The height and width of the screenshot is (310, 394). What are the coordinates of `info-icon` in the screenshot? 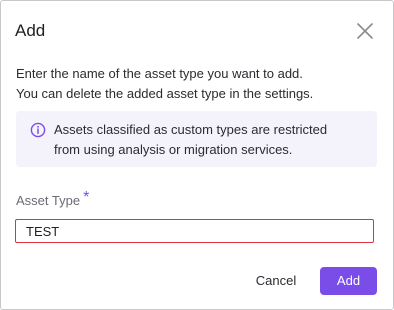 It's located at (38, 130).